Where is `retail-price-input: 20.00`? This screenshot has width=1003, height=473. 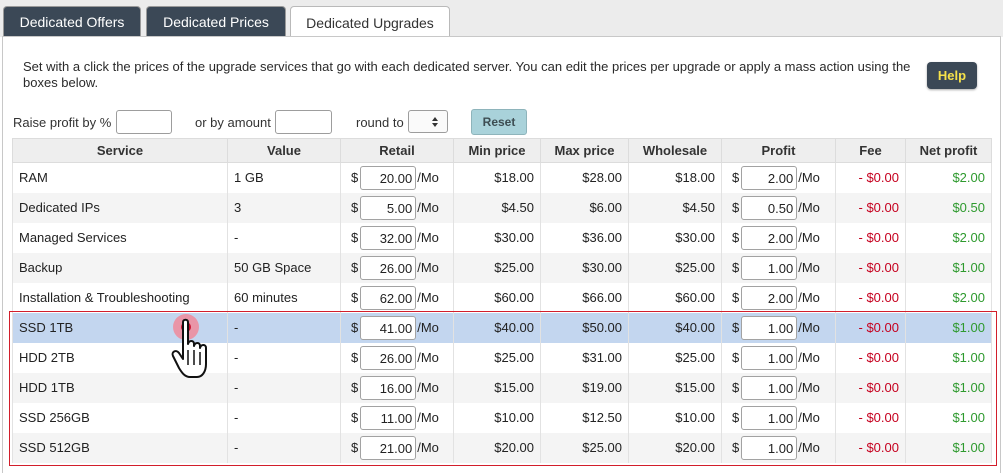
retail-price-input: 20.00 is located at coordinates (388, 177).